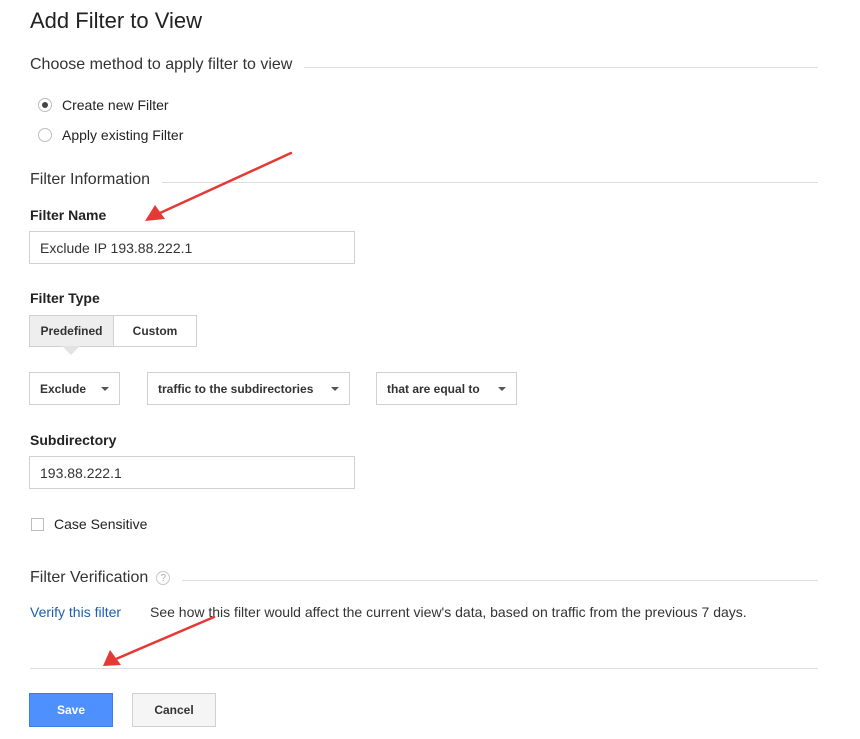 The image size is (860, 739). Describe the element at coordinates (159, 640) in the screenshot. I see `annotation-arrow-save` at that location.